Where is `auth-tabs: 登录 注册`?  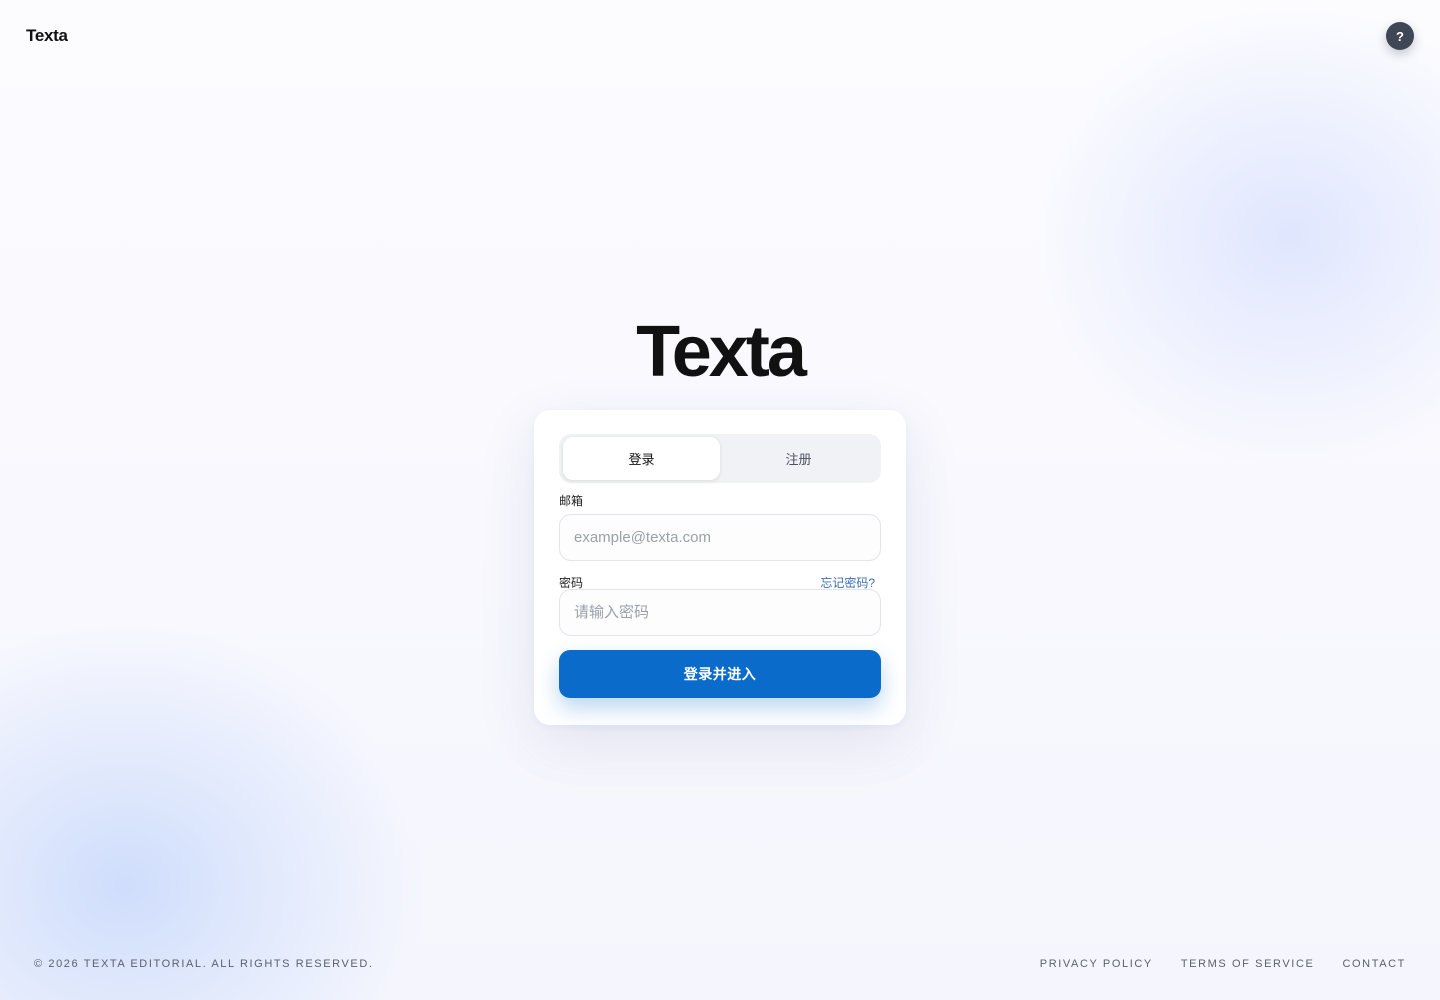 auth-tabs: 登录 注册 is located at coordinates (720, 458).